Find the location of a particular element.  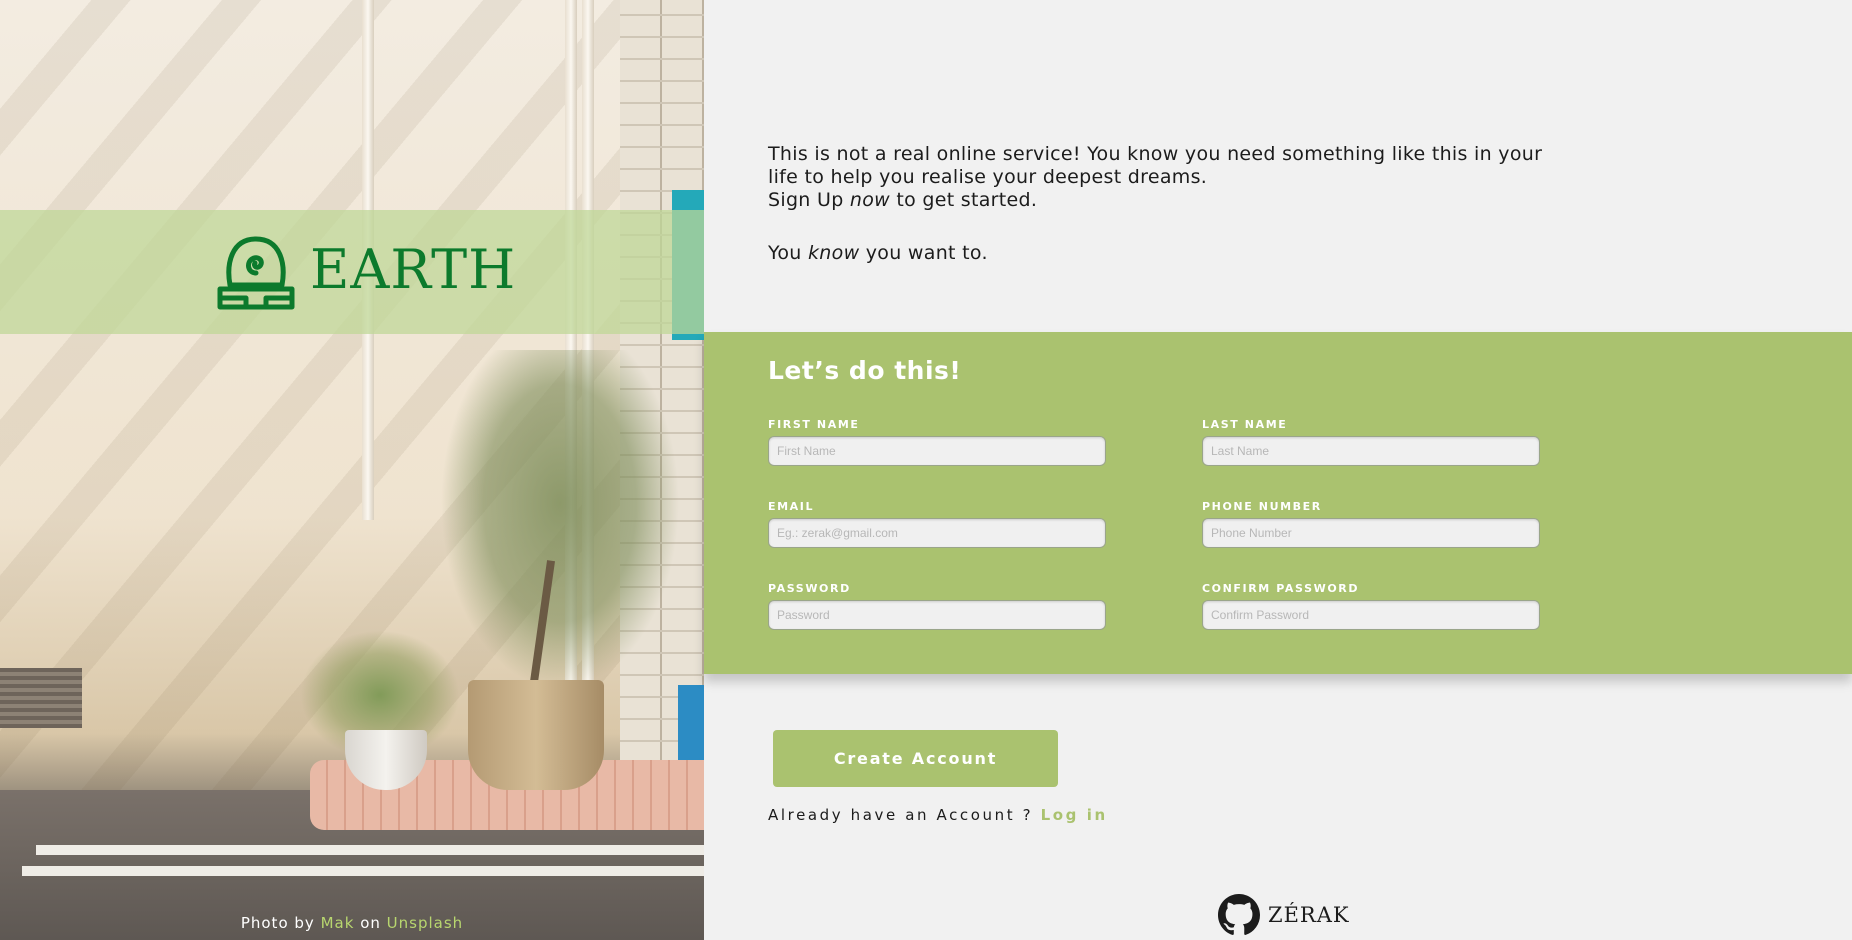

phone-field: PHONE NUMBER is located at coordinates (1371, 524).